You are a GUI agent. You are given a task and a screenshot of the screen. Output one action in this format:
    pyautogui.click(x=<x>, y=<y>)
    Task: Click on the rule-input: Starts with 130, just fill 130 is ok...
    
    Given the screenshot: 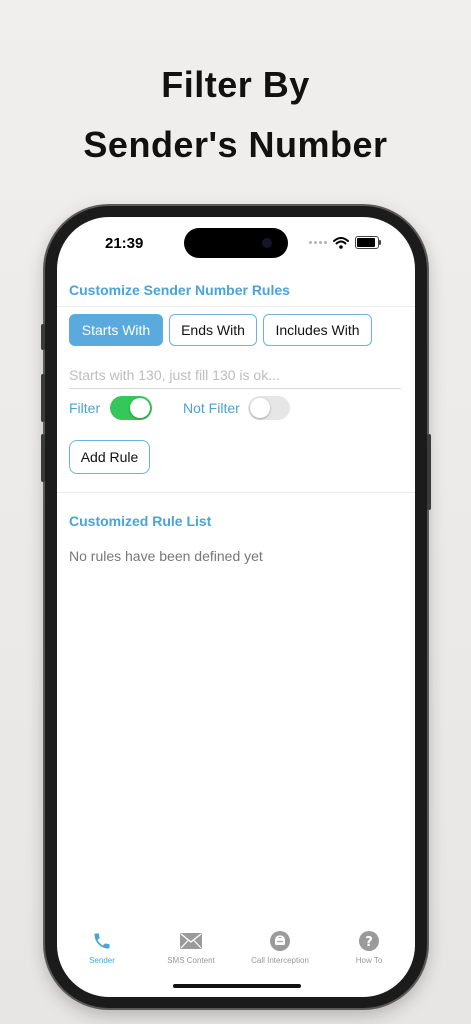 What is the action you would take?
    pyautogui.click(x=235, y=378)
    